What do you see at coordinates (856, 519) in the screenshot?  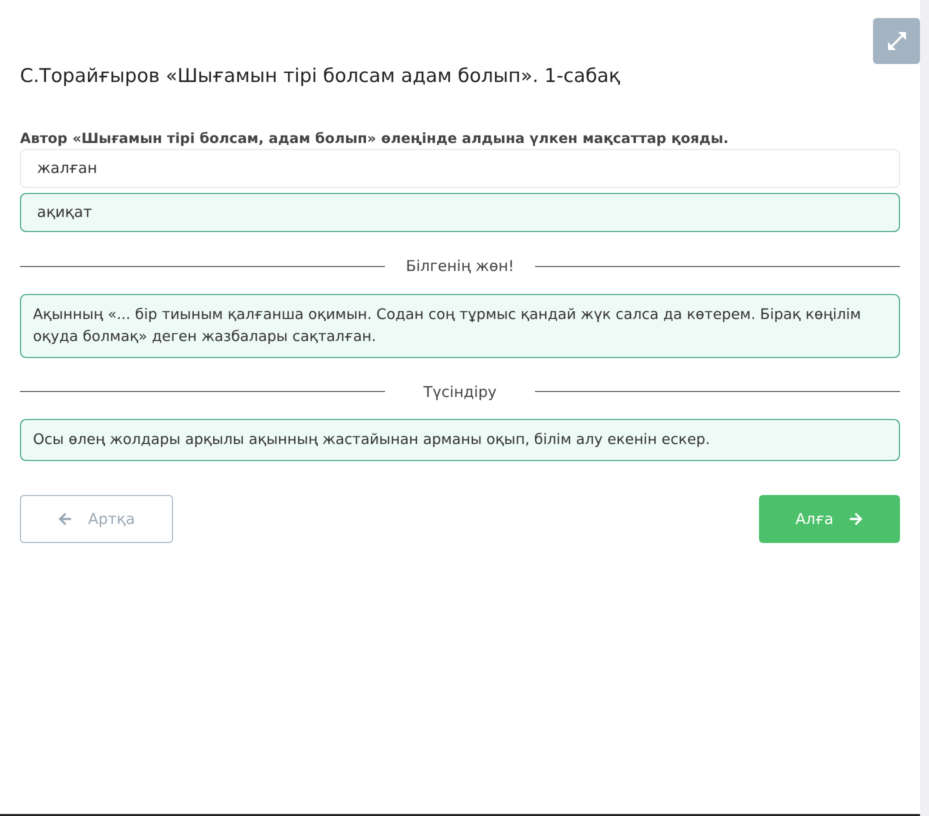 I see `arrow-right-icon` at bounding box center [856, 519].